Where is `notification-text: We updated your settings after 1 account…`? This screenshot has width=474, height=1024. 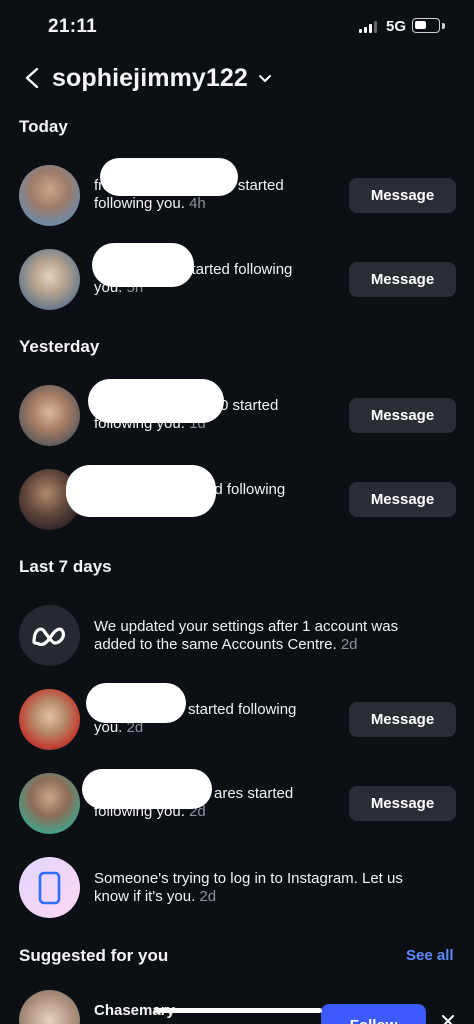
notification-text: We updated your settings after 1 account… is located at coordinates (246, 635).